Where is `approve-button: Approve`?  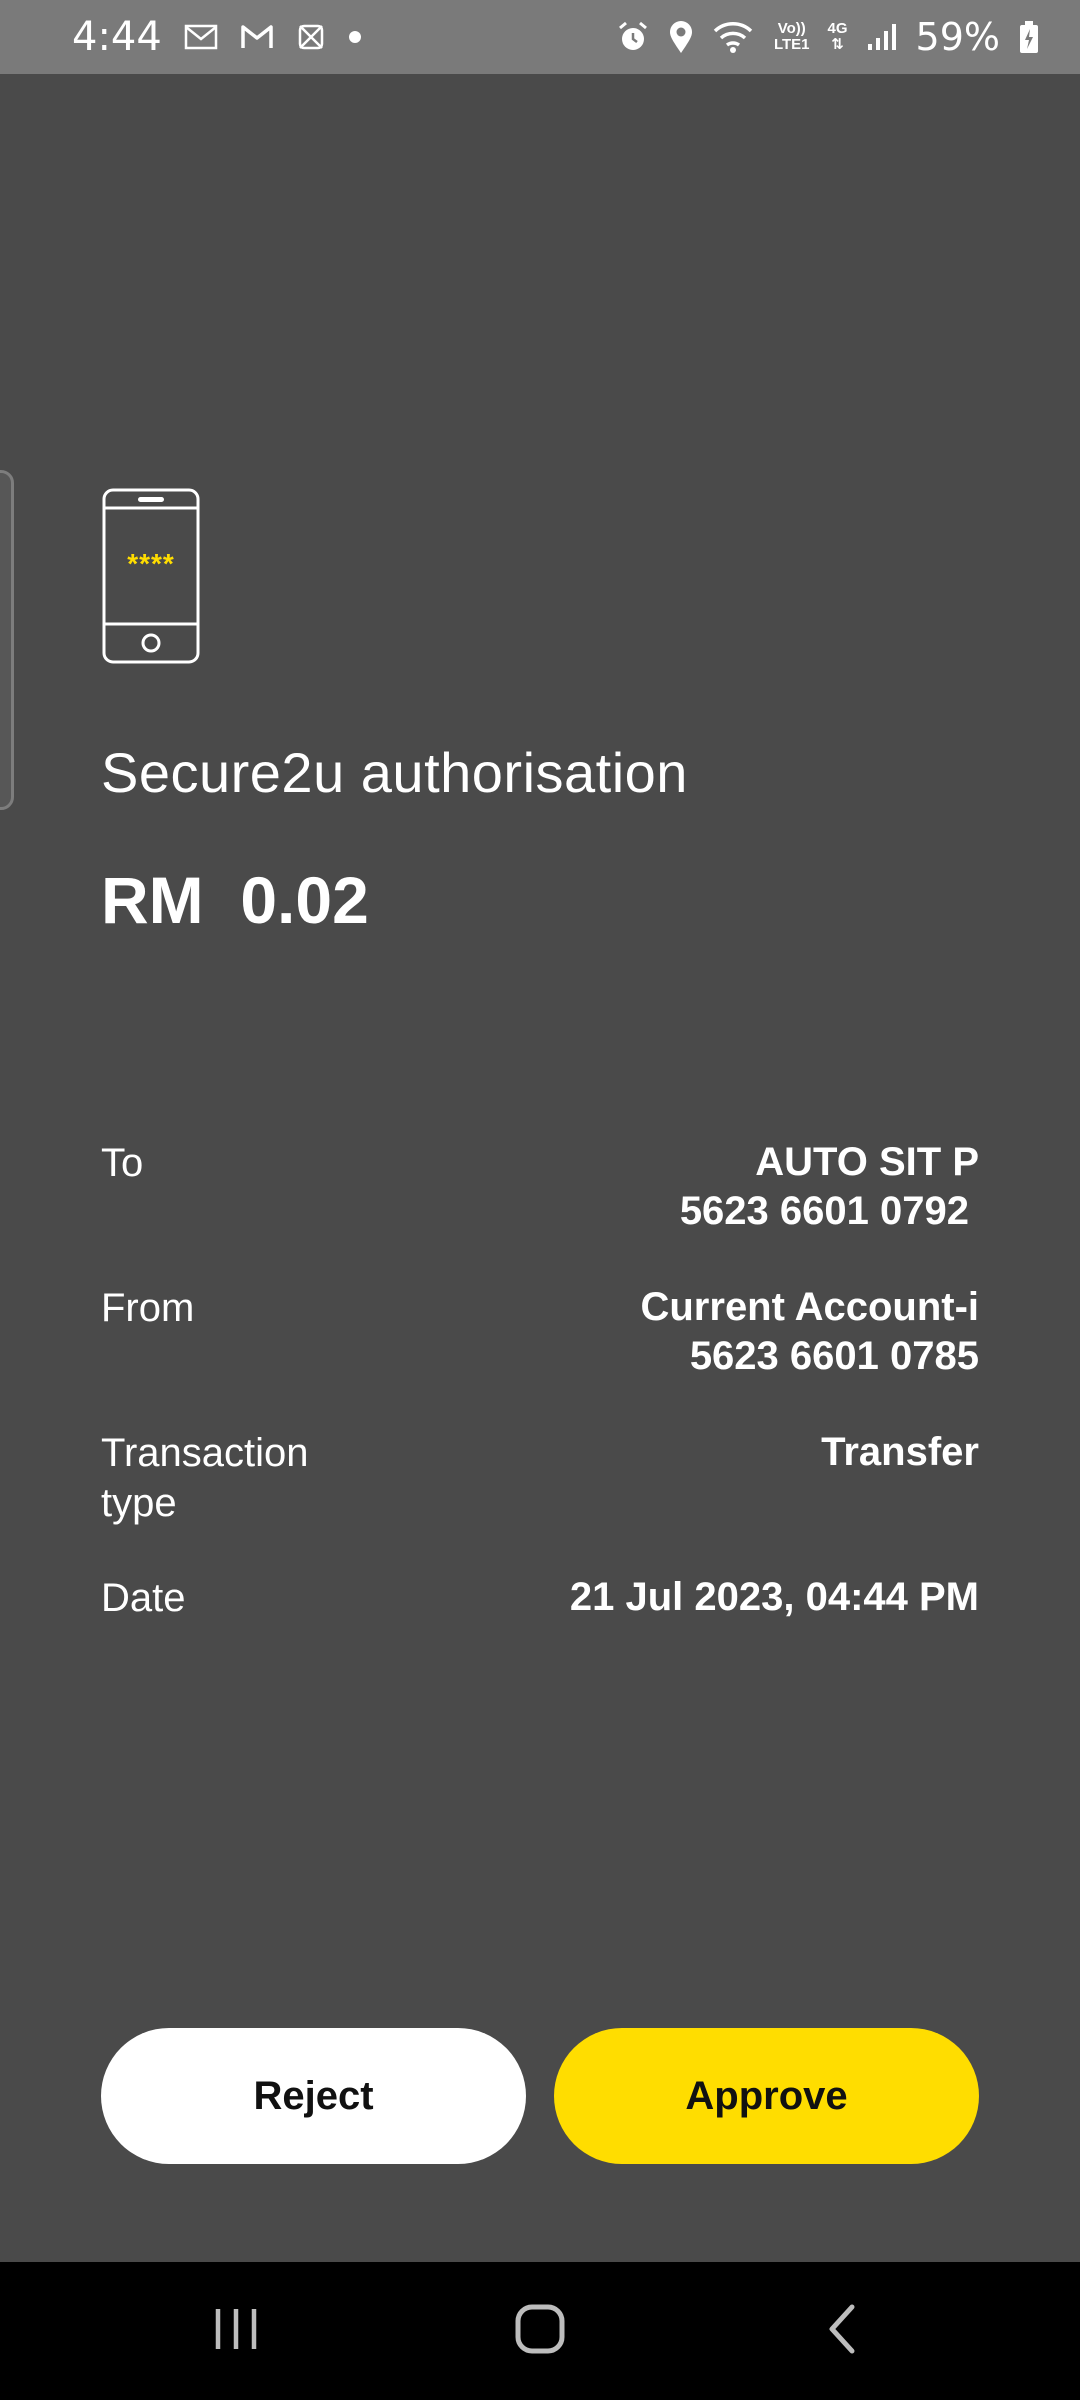 approve-button: Approve is located at coordinates (766, 2096).